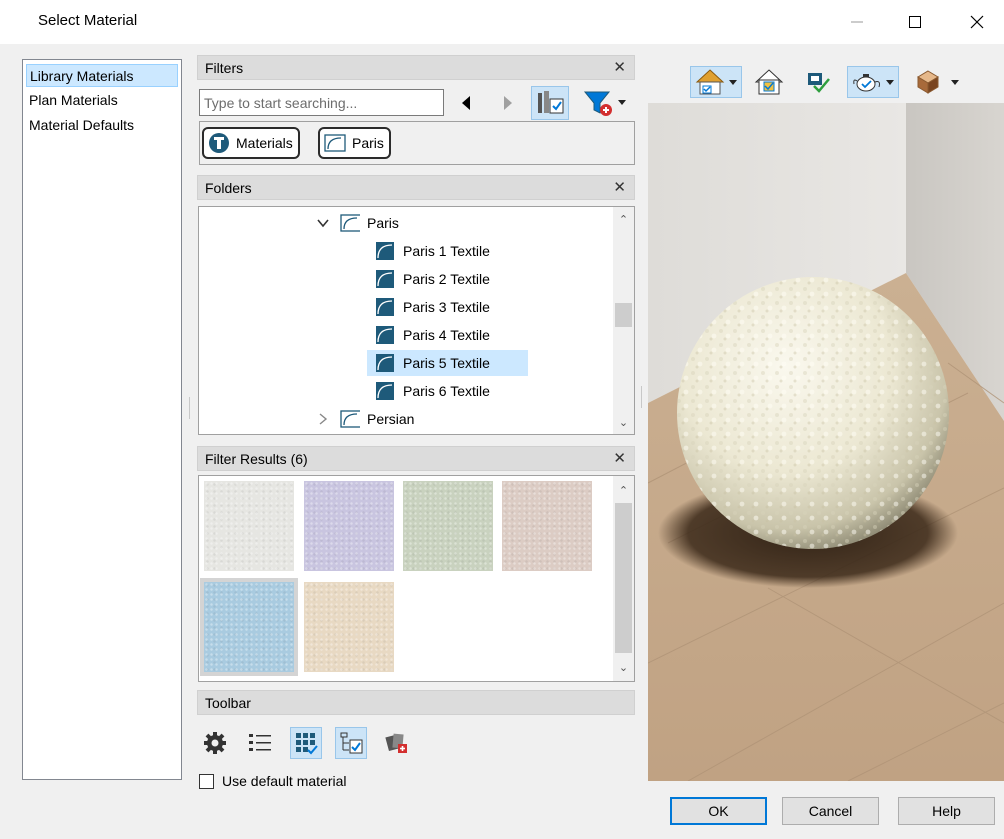 Image resolution: width=1004 pixels, height=839 pixels. Describe the element at coordinates (619, 187) in the screenshot. I see `folders-close-icon: ✕` at that location.